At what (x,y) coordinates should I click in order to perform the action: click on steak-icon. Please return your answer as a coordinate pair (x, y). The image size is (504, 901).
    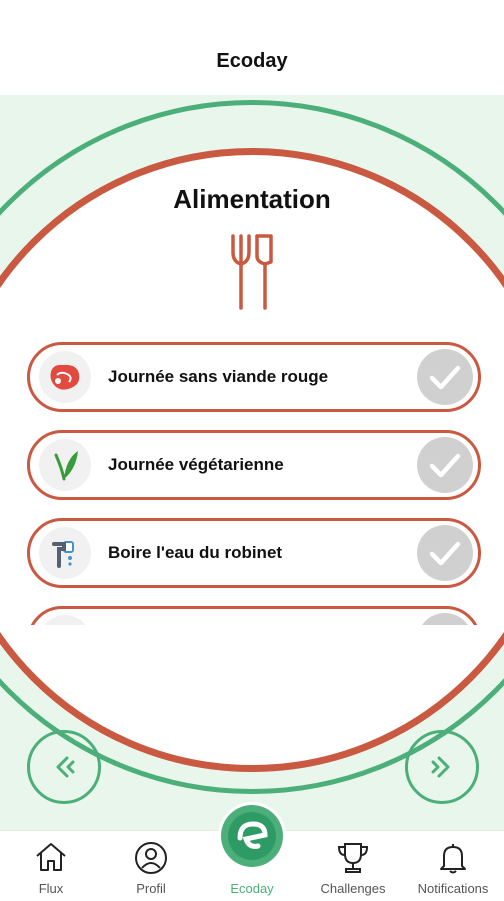
    Looking at the image, I should click on (65, 377).